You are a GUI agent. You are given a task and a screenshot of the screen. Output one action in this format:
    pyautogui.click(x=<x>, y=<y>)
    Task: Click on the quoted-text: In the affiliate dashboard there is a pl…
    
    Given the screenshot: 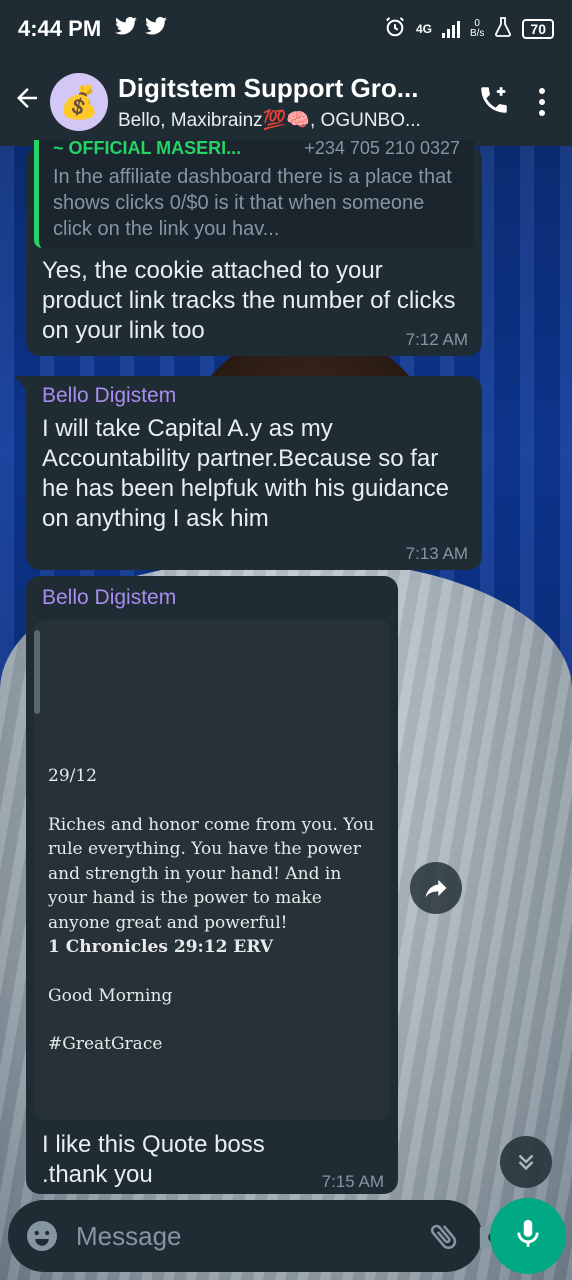 What is the action you would take?
    pyautogui.click(x=252, y=203)
    